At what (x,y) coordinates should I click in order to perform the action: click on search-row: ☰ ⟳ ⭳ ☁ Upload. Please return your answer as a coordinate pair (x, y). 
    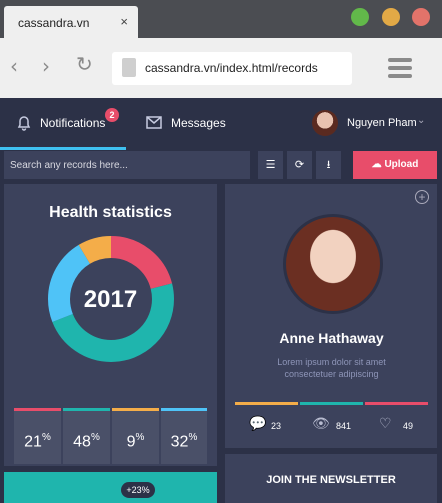
    Looking at the image, I should click on (221, 167).